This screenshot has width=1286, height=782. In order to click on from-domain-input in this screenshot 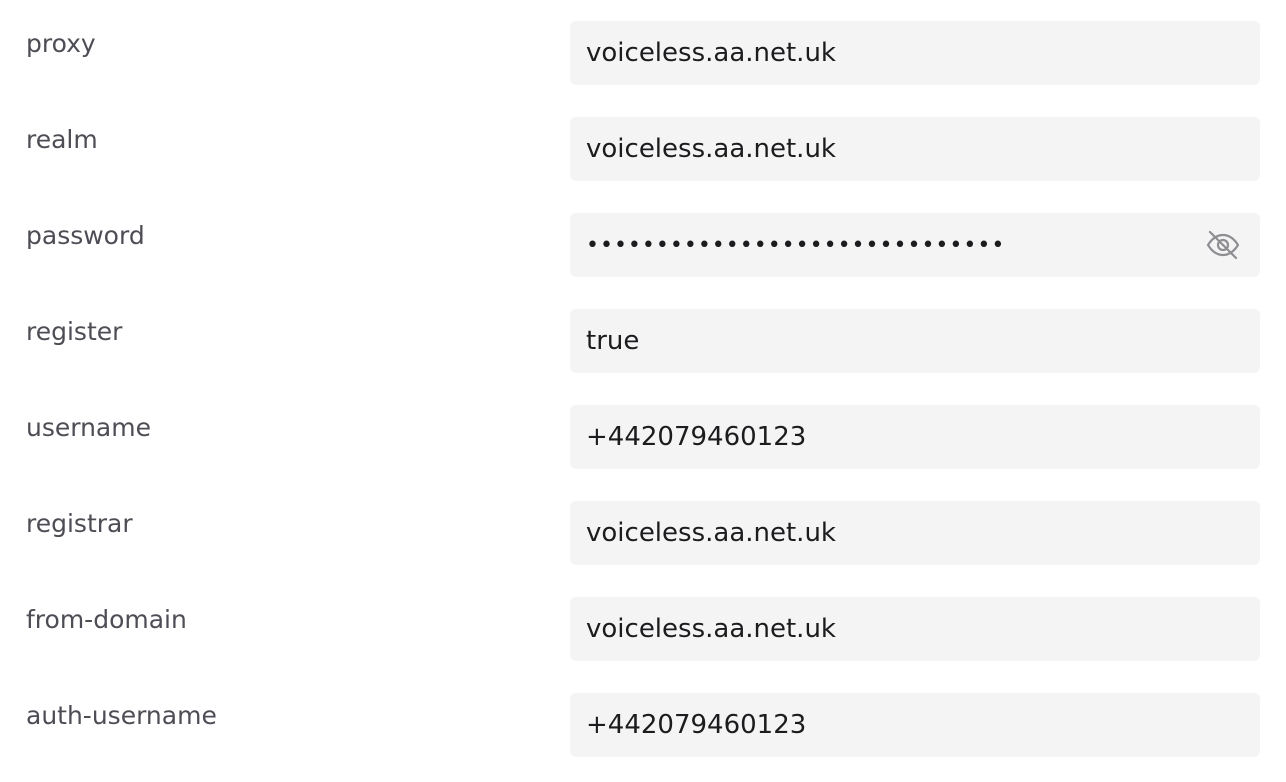, I will do `click(886, 629)`.